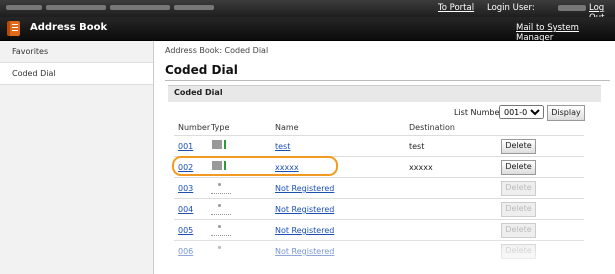  Describe the element at coordinates (76, 52) in the screenshot. I see `sidebar-item-favorites: Favorites` at that location.